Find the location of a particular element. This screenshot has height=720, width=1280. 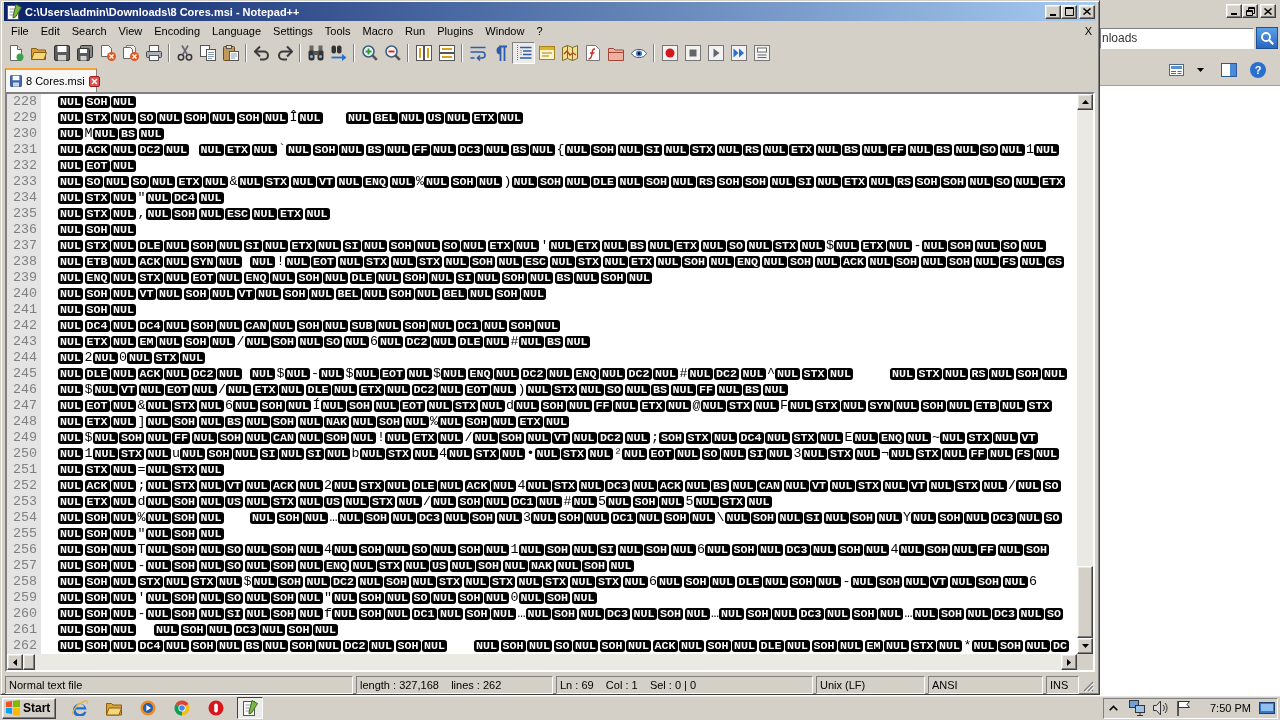

start-button: Start is located at coordinates (29, 708).